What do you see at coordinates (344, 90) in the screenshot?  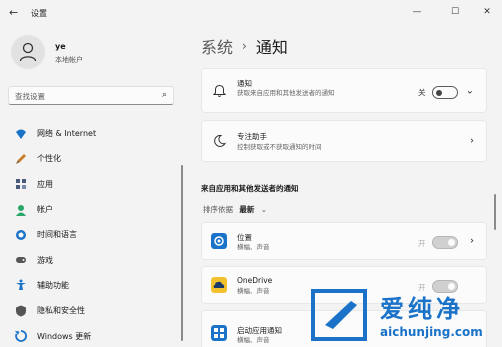 I see `notifications-setting-card: 通知 获取来自应用和其他发送者的通知 关 ⌄` at bounding box center [344, 90].